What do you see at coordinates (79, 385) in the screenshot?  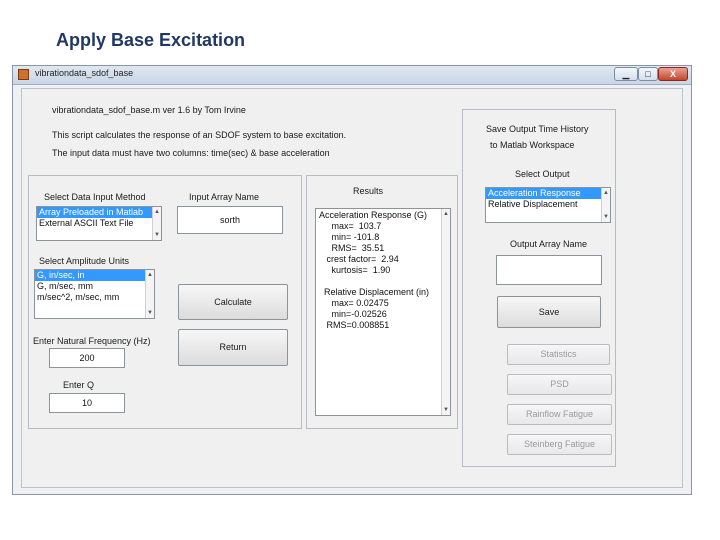 I see `damping-q-label: Enter Q` at bounding box center [79, 385].